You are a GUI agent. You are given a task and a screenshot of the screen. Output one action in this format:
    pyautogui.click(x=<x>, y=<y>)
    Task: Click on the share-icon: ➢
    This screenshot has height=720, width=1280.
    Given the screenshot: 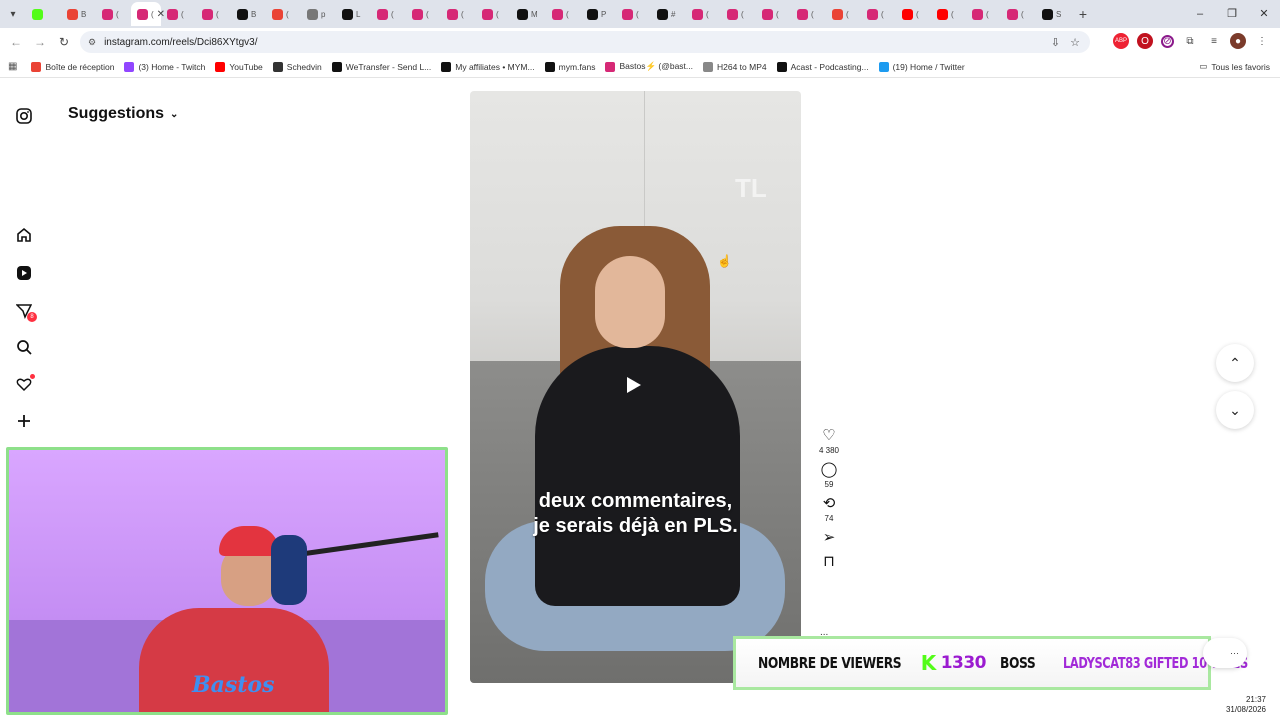 What is the action you would take?
    pyautogui.click(x=829, y=538)
    